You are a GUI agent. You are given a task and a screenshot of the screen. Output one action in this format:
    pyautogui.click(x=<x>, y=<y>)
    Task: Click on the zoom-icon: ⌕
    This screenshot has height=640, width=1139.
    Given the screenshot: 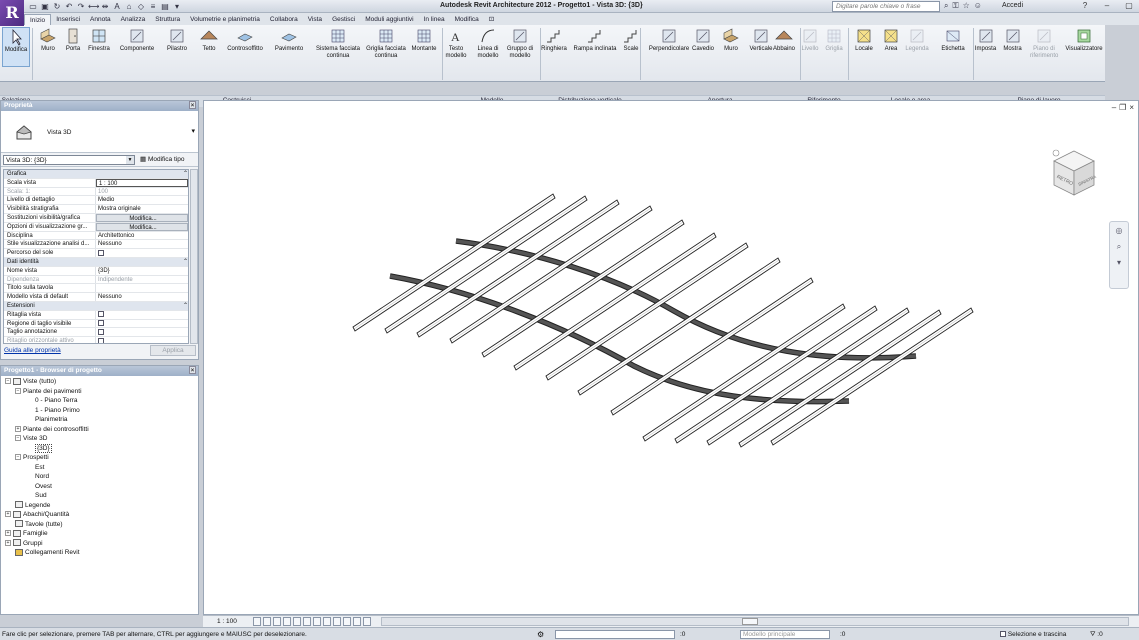 What is the action you would take?
    pyautogui.click(x=1119, y=248)
    